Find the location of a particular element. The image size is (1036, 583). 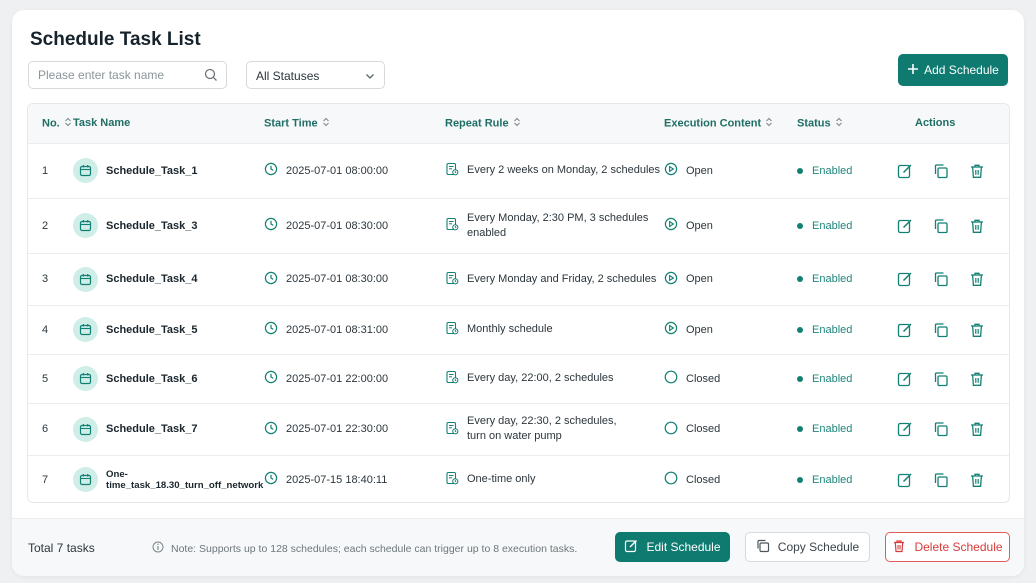

repeat-rule-text: Every day, 22:00, 2 schedules is located at coordinates (540, 378).